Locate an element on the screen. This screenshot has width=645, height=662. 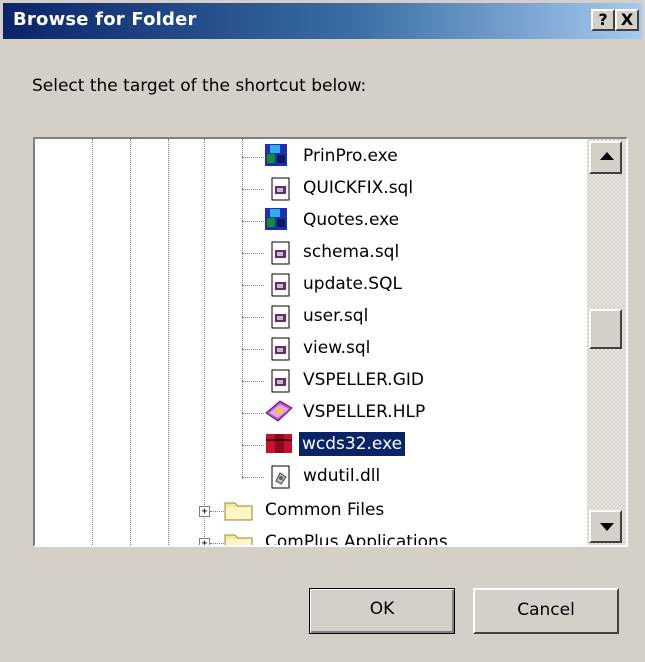
tree-item: PrinPro.exe is located at coordinates (245, 157).